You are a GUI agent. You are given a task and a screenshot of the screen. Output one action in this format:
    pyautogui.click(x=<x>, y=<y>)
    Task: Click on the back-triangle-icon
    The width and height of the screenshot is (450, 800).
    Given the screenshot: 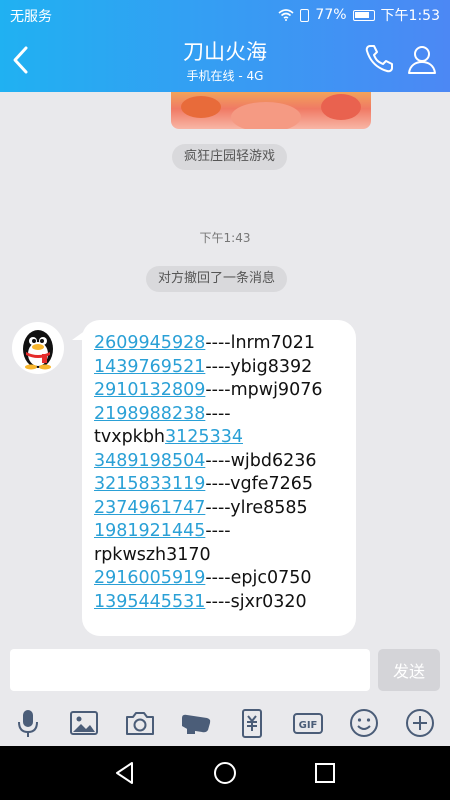 What is the action you would take?
    pyautogui.click(x=125, y=773)
    